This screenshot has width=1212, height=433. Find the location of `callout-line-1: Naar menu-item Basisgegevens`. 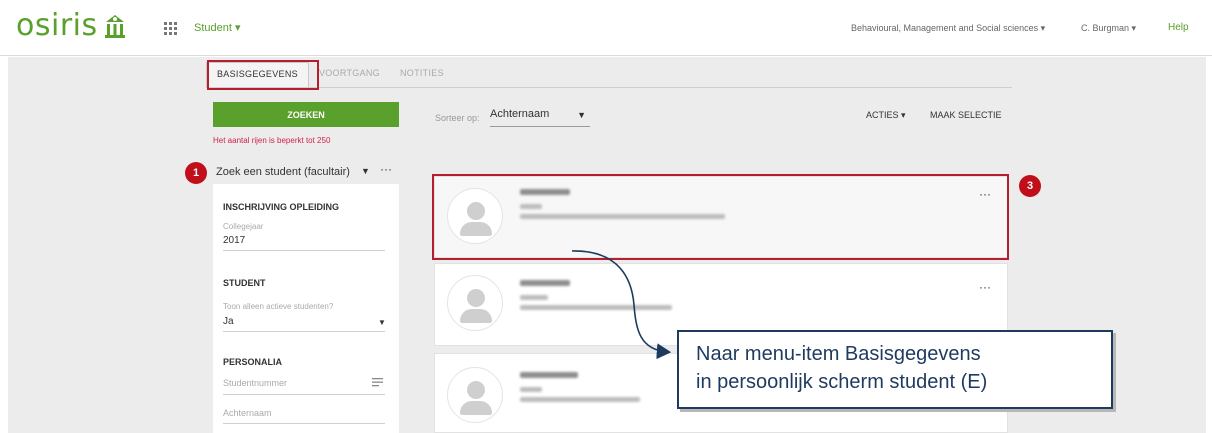

callout-line-1: Naar menu-item Basisgegevens is located at coordinates (838, 354).